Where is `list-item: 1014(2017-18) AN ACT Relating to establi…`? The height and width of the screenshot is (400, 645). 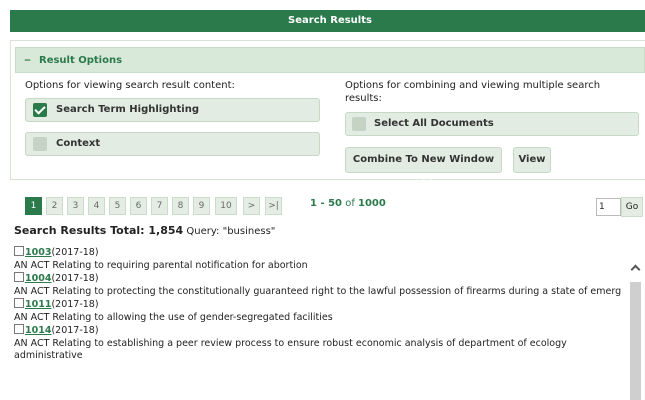 list-item: 1014(2017-18) AN ACT Relating to establi… is located at coordinates (329, 343).